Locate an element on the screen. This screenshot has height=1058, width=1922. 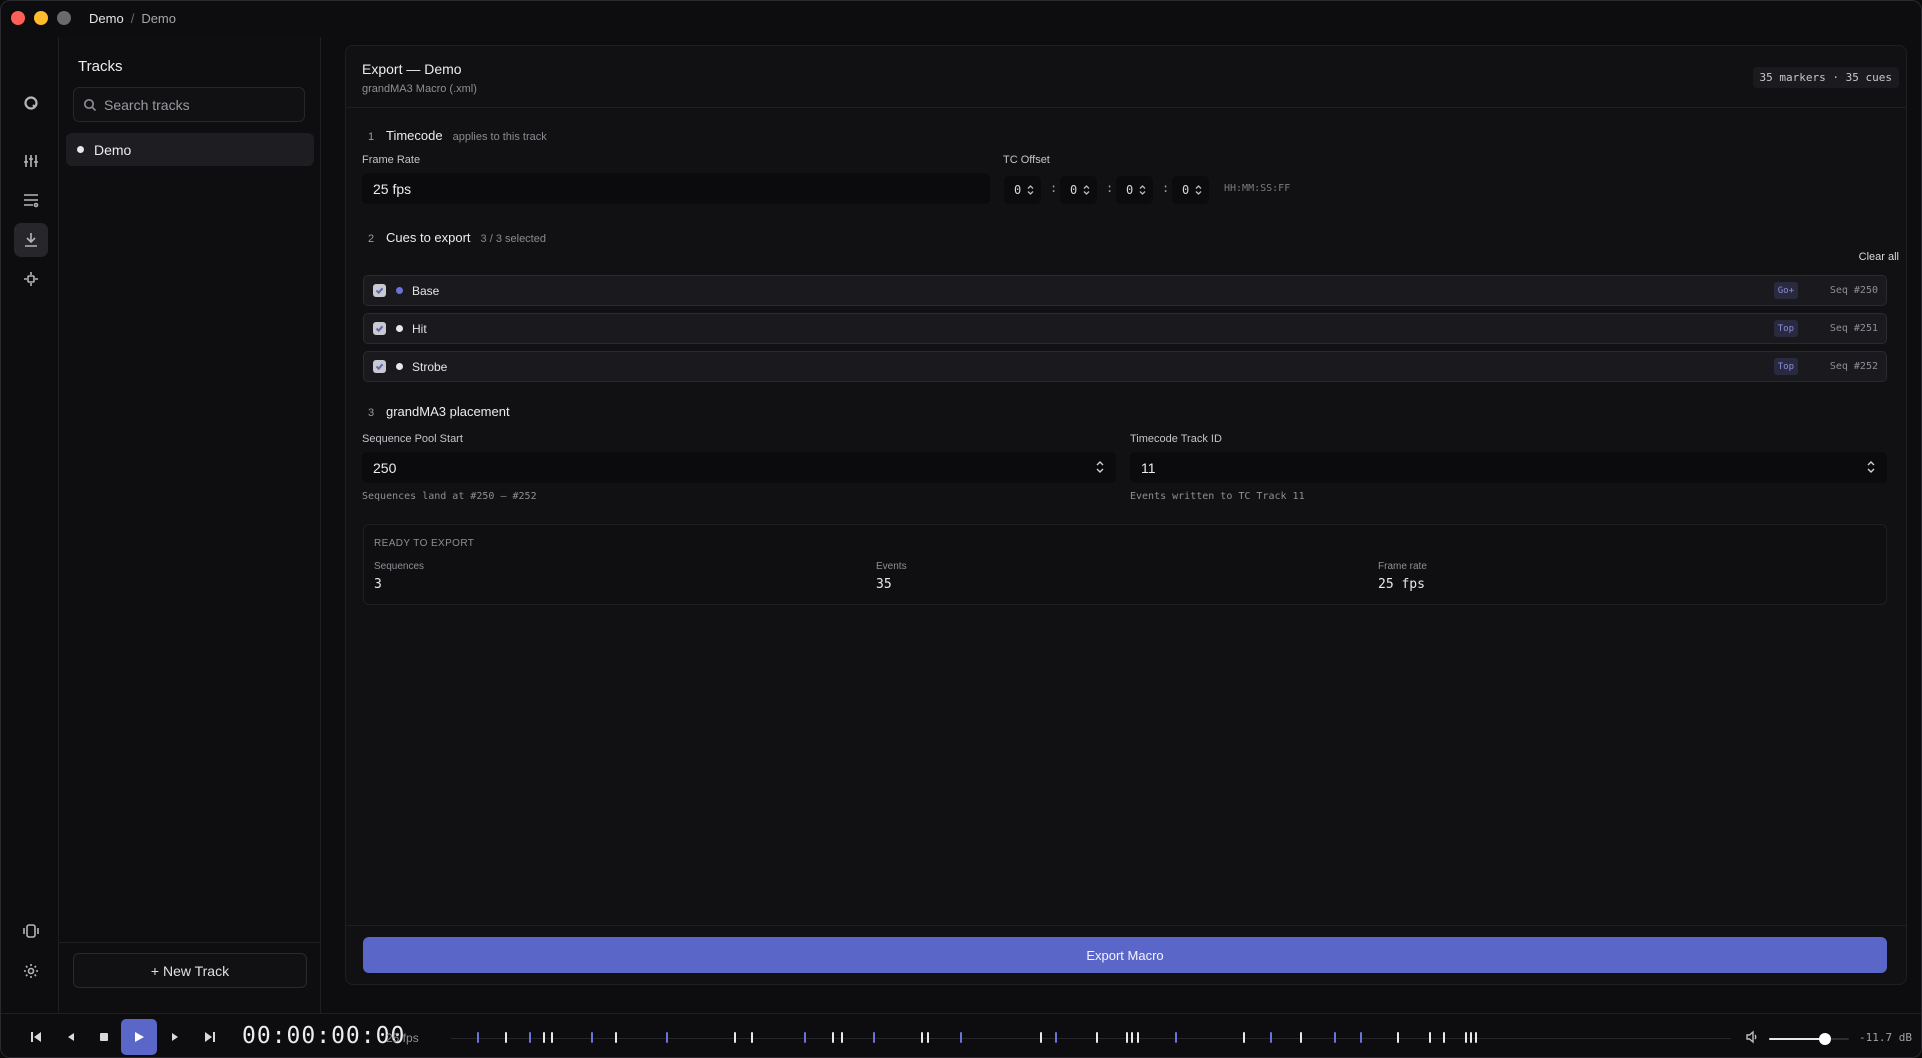
step-hint: applies to this track is located at coordinates (499, 137).